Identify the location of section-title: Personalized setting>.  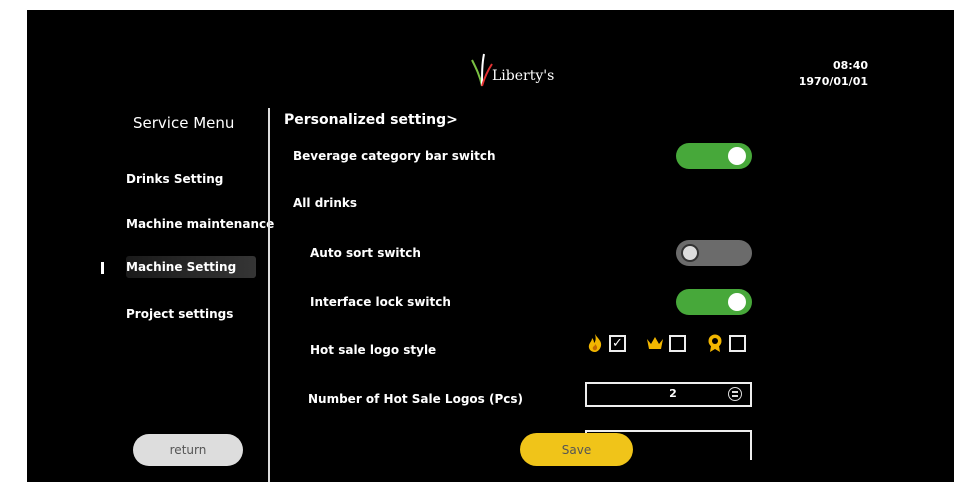
(371, 120).